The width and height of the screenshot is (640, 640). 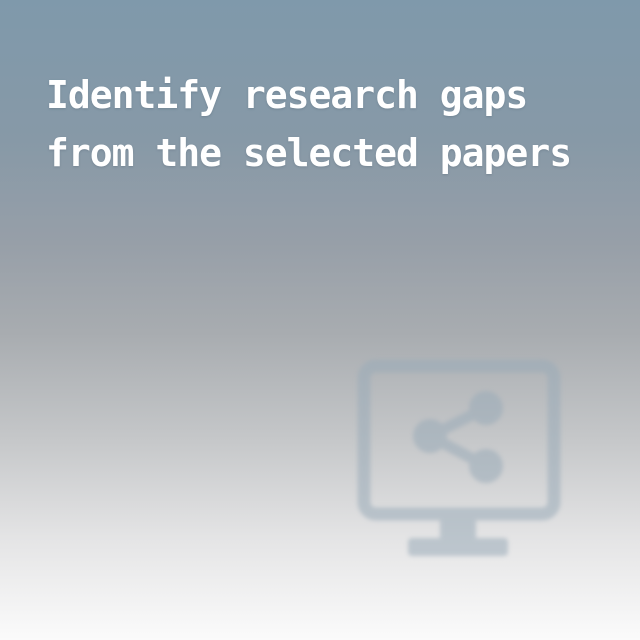 I want to click on monitor-share-icon, so click(x=458, y=462).